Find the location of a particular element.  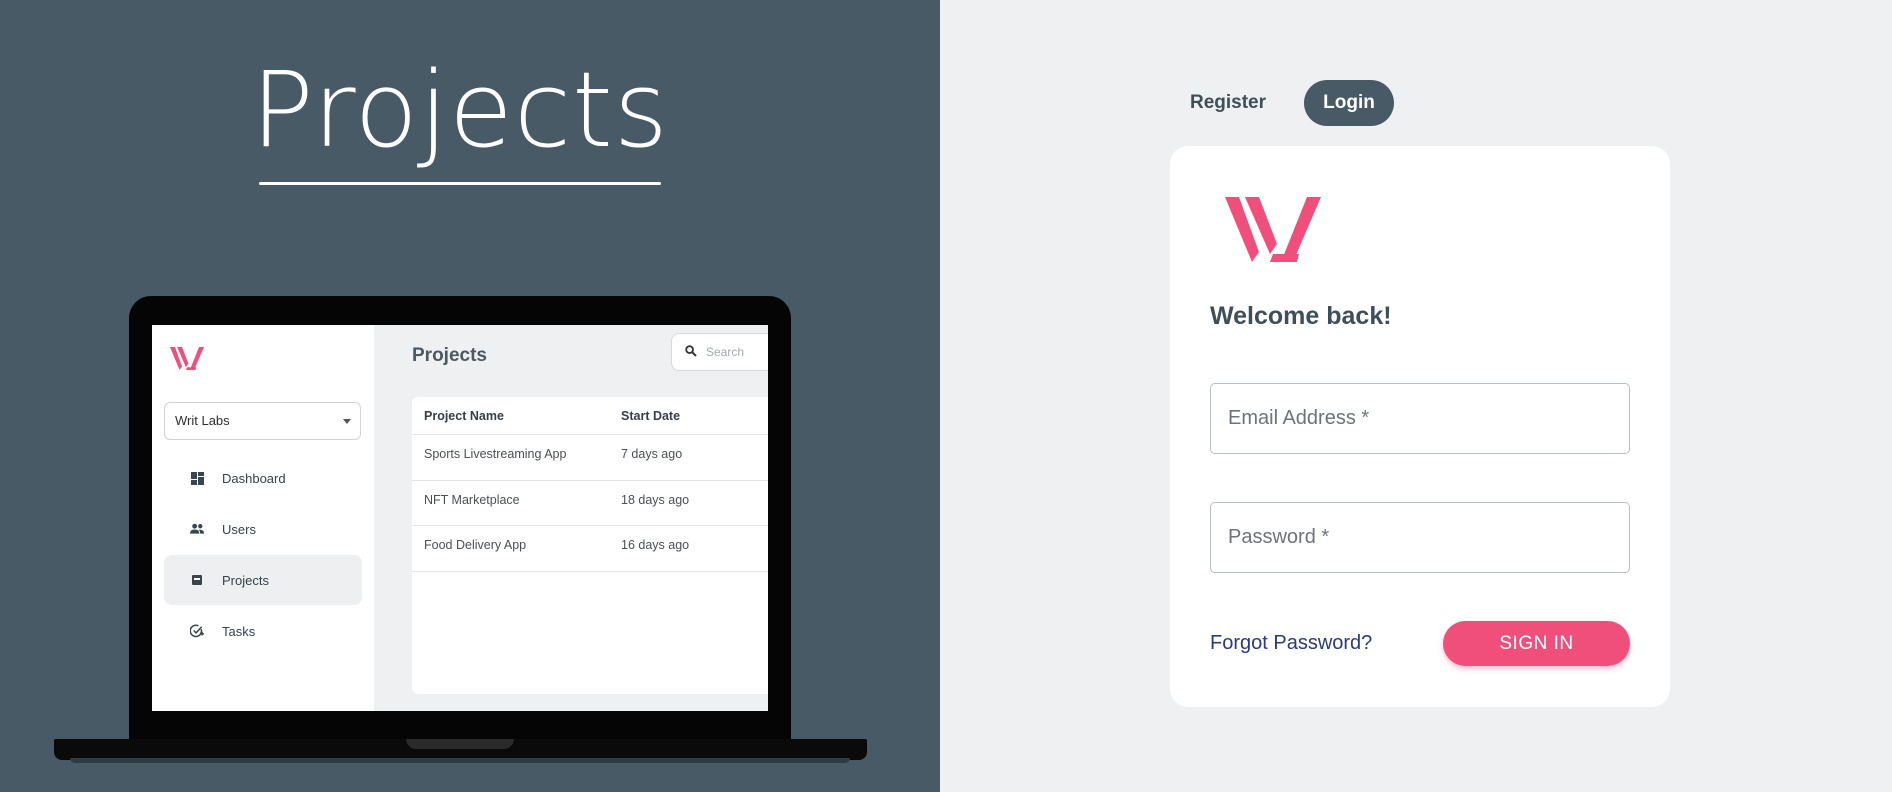

projects-icon is located at coordinates (197, 580).